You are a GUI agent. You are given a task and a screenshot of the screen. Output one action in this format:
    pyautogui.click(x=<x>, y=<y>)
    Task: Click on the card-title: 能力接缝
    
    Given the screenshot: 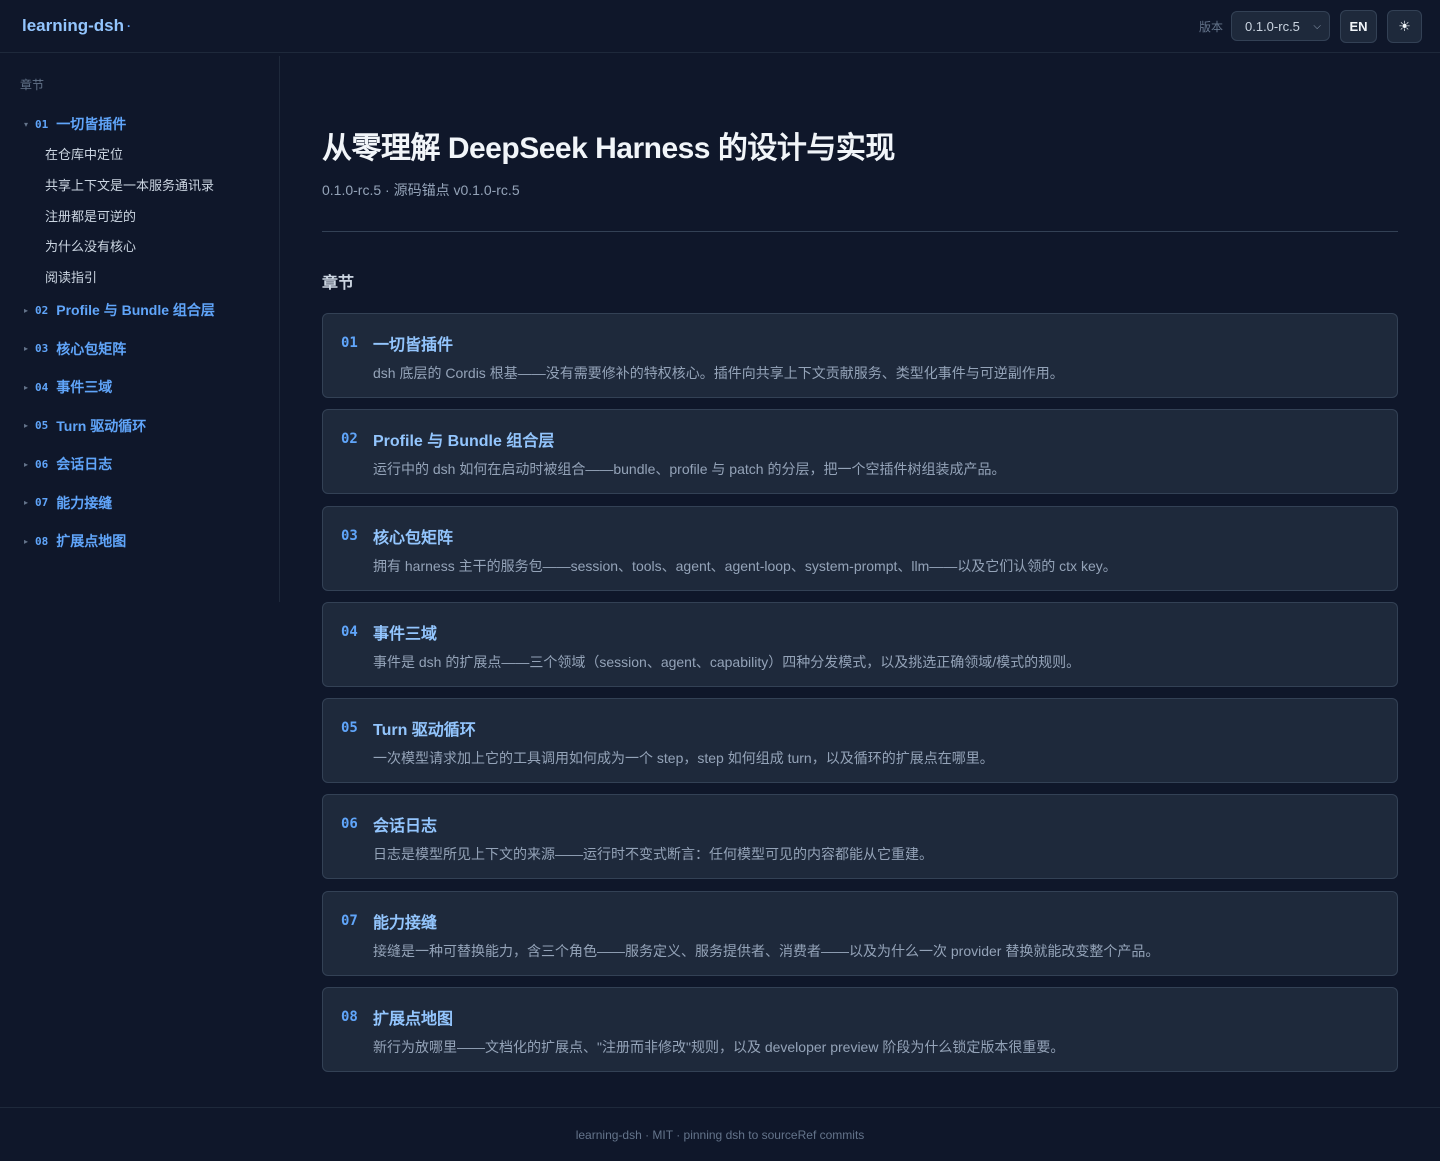 What is the action you would take?
    pyautogui.click(x=405, y=921)
    